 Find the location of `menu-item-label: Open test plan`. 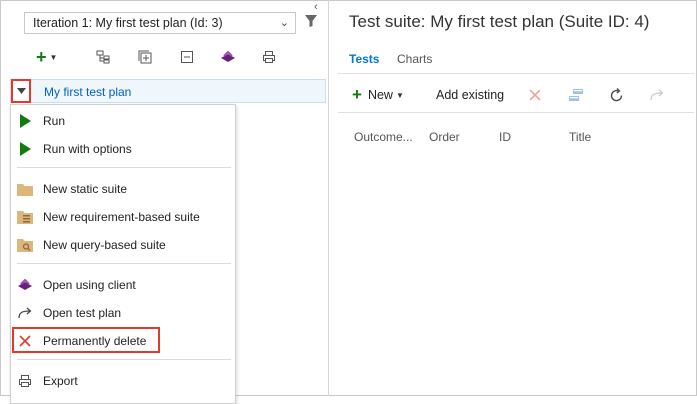

menu-item-label: Open test plan is located at coordinates (82, 313).